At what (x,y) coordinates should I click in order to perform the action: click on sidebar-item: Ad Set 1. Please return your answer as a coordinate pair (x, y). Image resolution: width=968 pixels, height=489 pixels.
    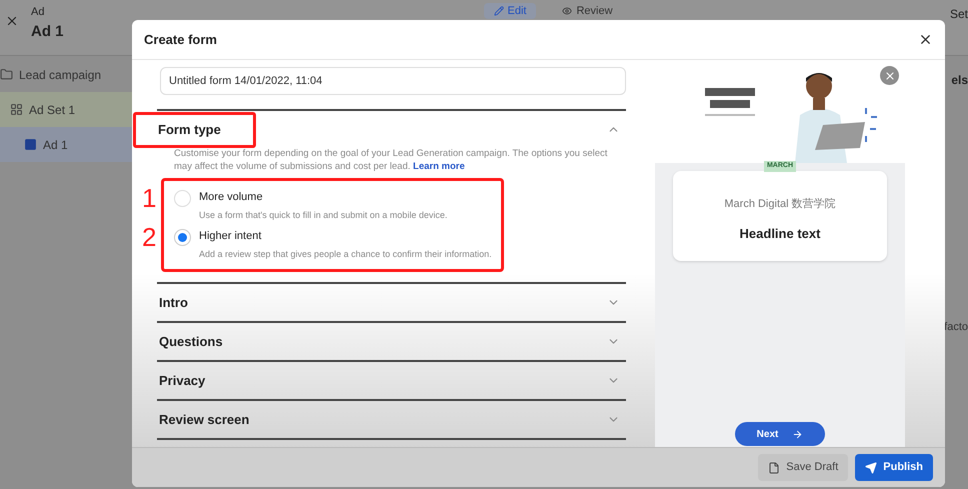
    Looking at the image, I should click on (66, 109).